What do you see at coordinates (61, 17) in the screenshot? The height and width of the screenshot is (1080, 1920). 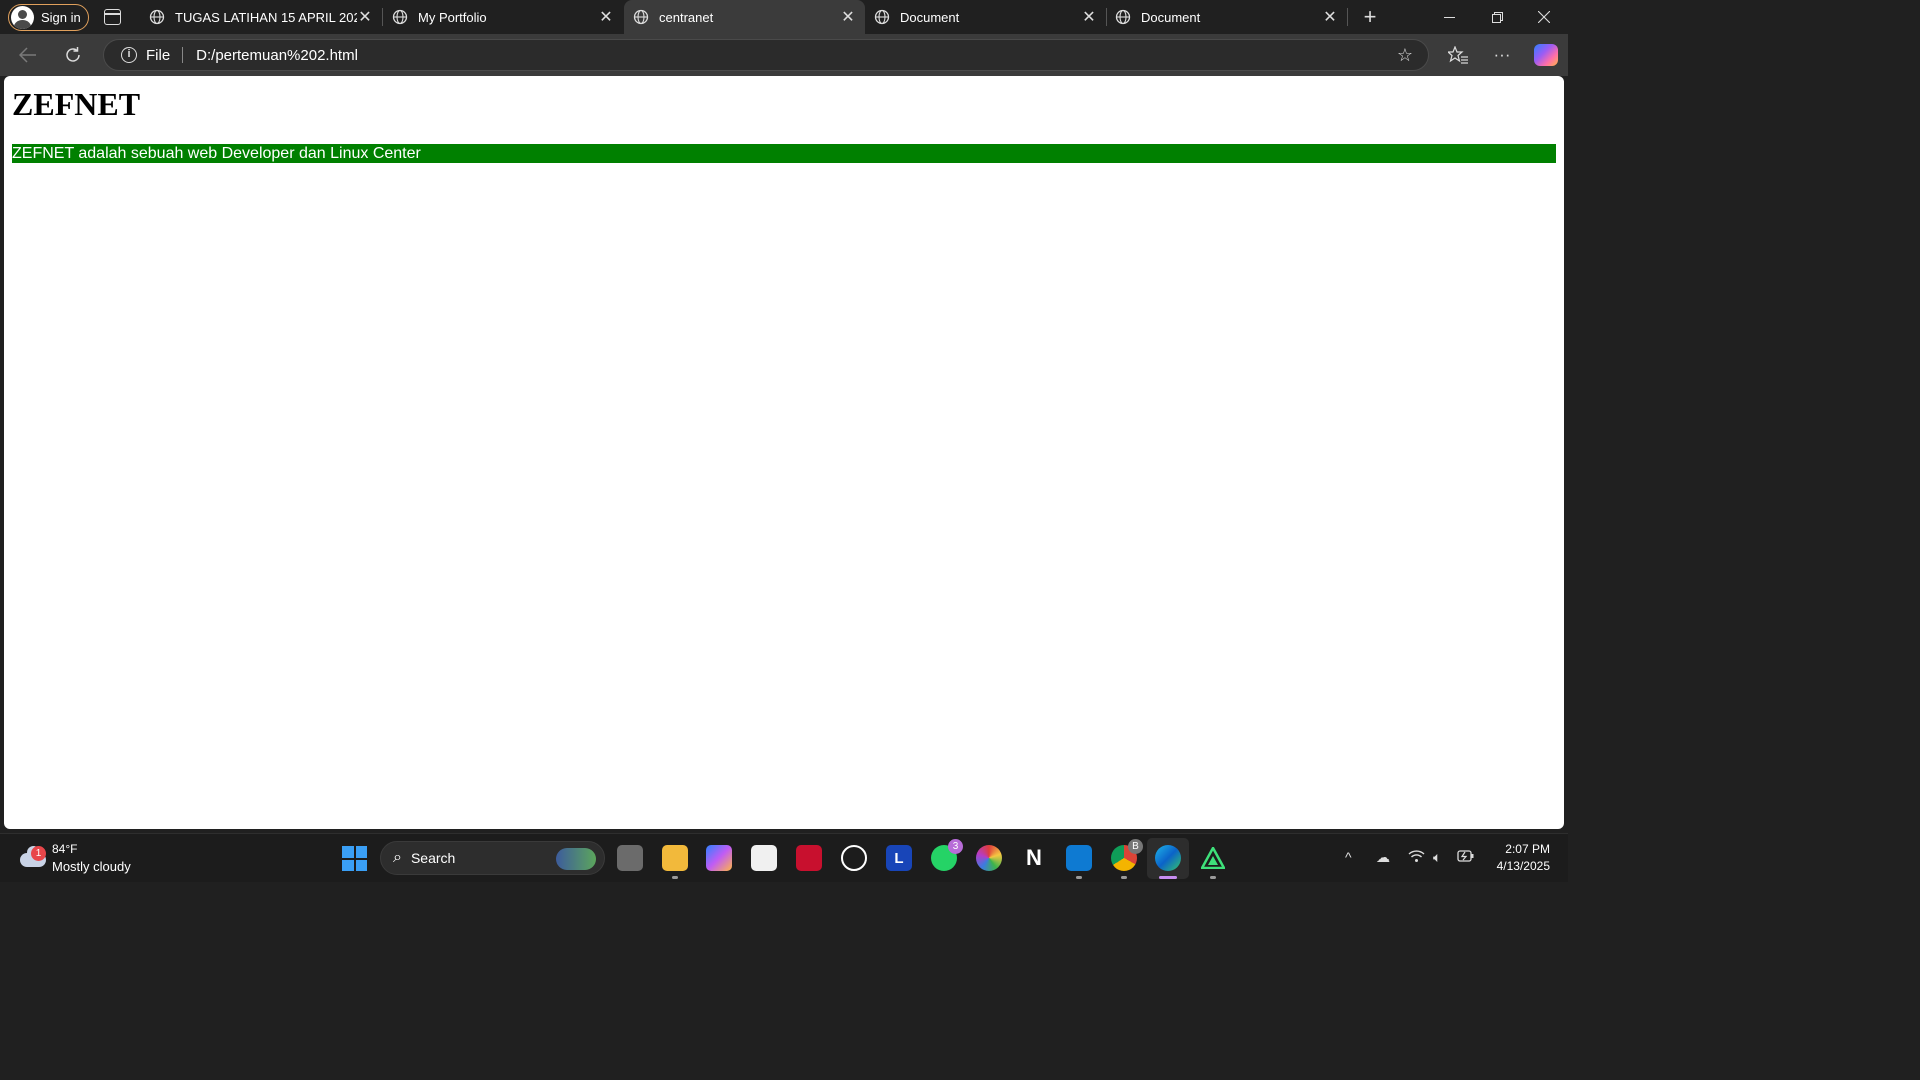 I see `sign-in-label: Sign in` at bounding box center [61, 17].